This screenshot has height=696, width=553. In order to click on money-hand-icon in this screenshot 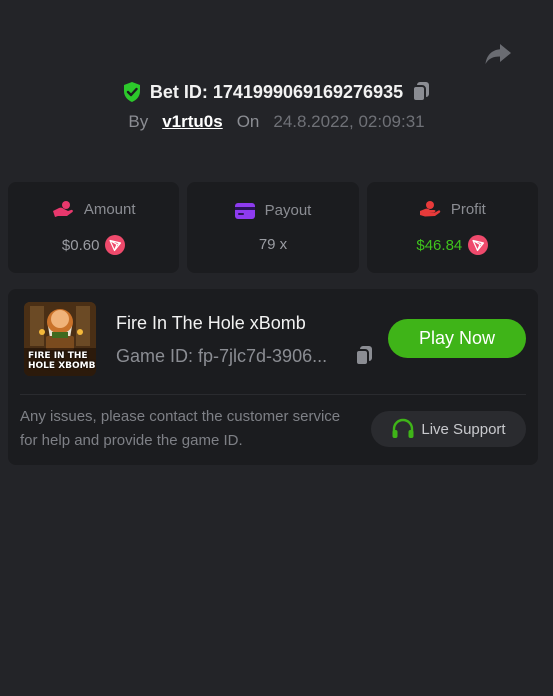, I will do `click(430, 209)`.